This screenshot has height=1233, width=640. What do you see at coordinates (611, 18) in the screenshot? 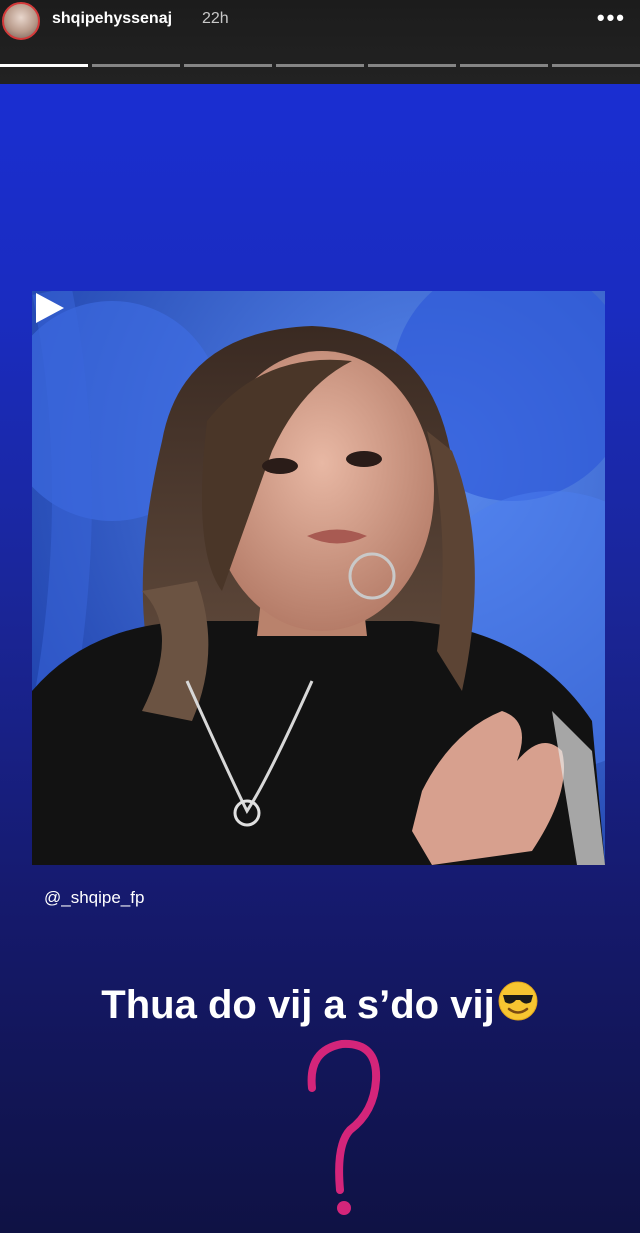
I see `more-options-icon: •••` at bounding box center [611, 18].